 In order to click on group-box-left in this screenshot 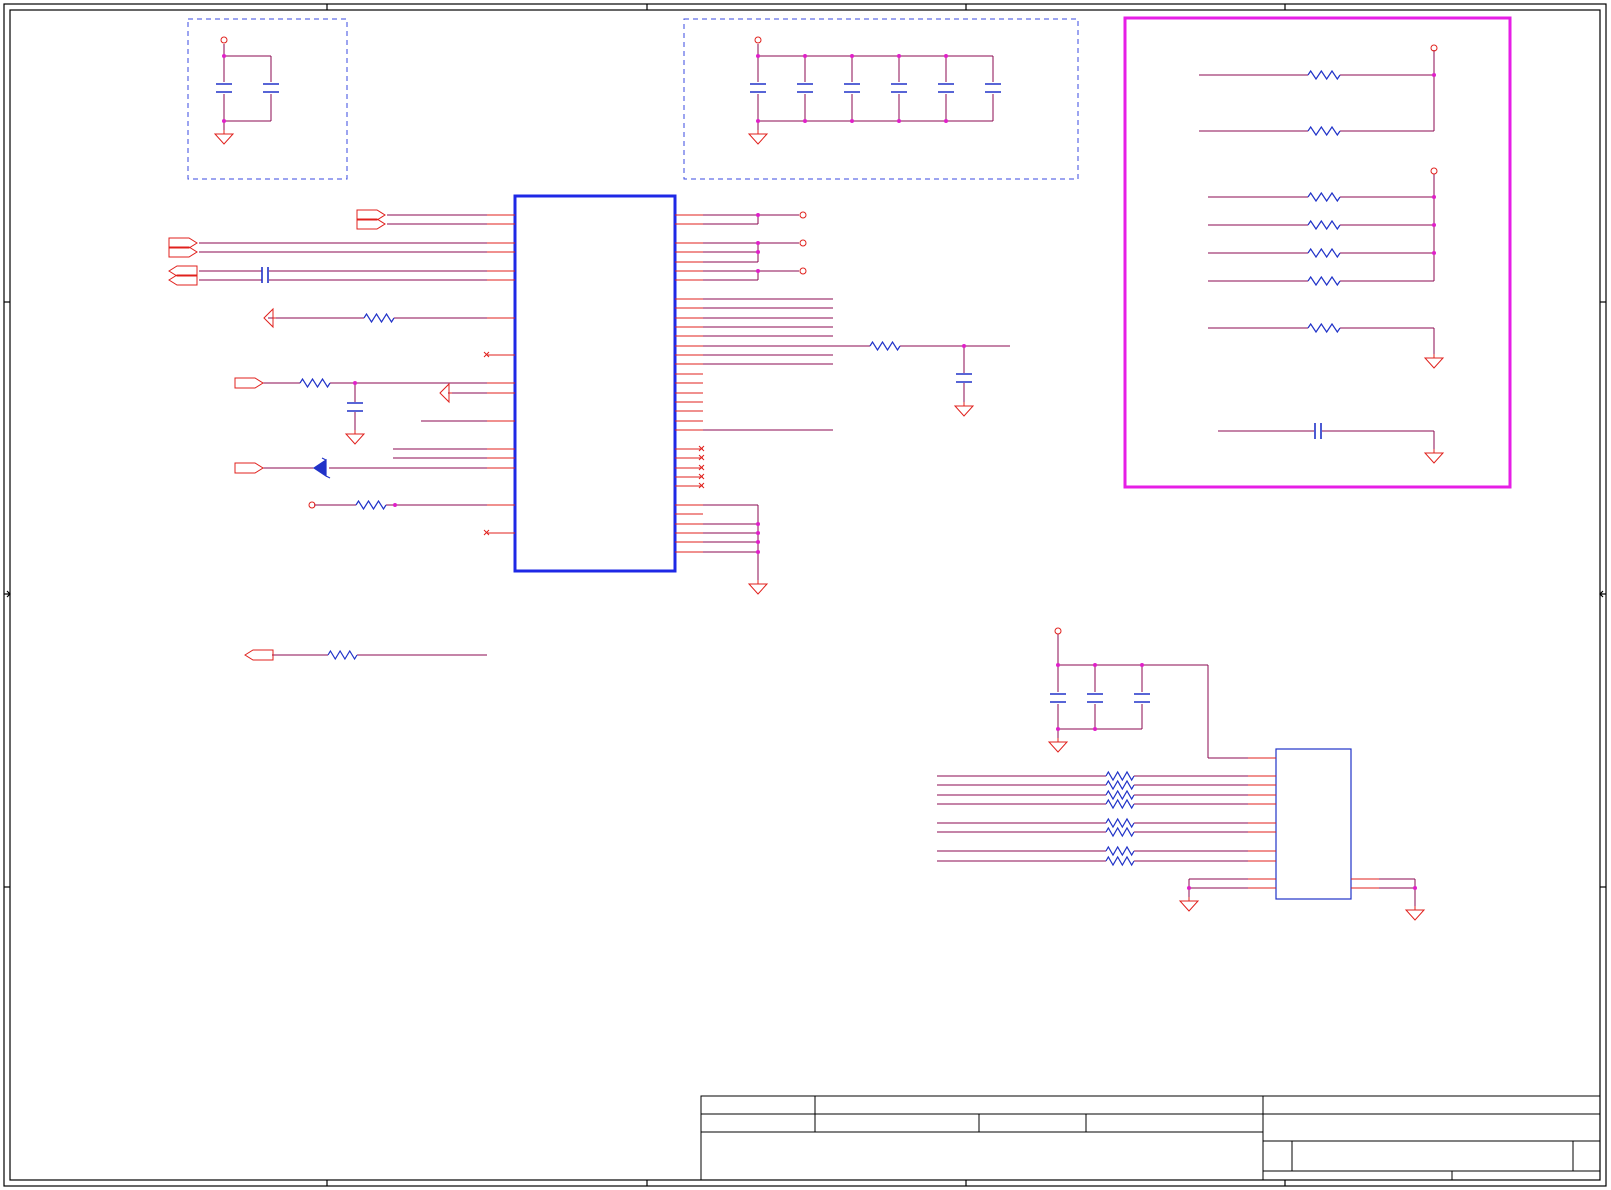, I will do `click(267, 99)`.